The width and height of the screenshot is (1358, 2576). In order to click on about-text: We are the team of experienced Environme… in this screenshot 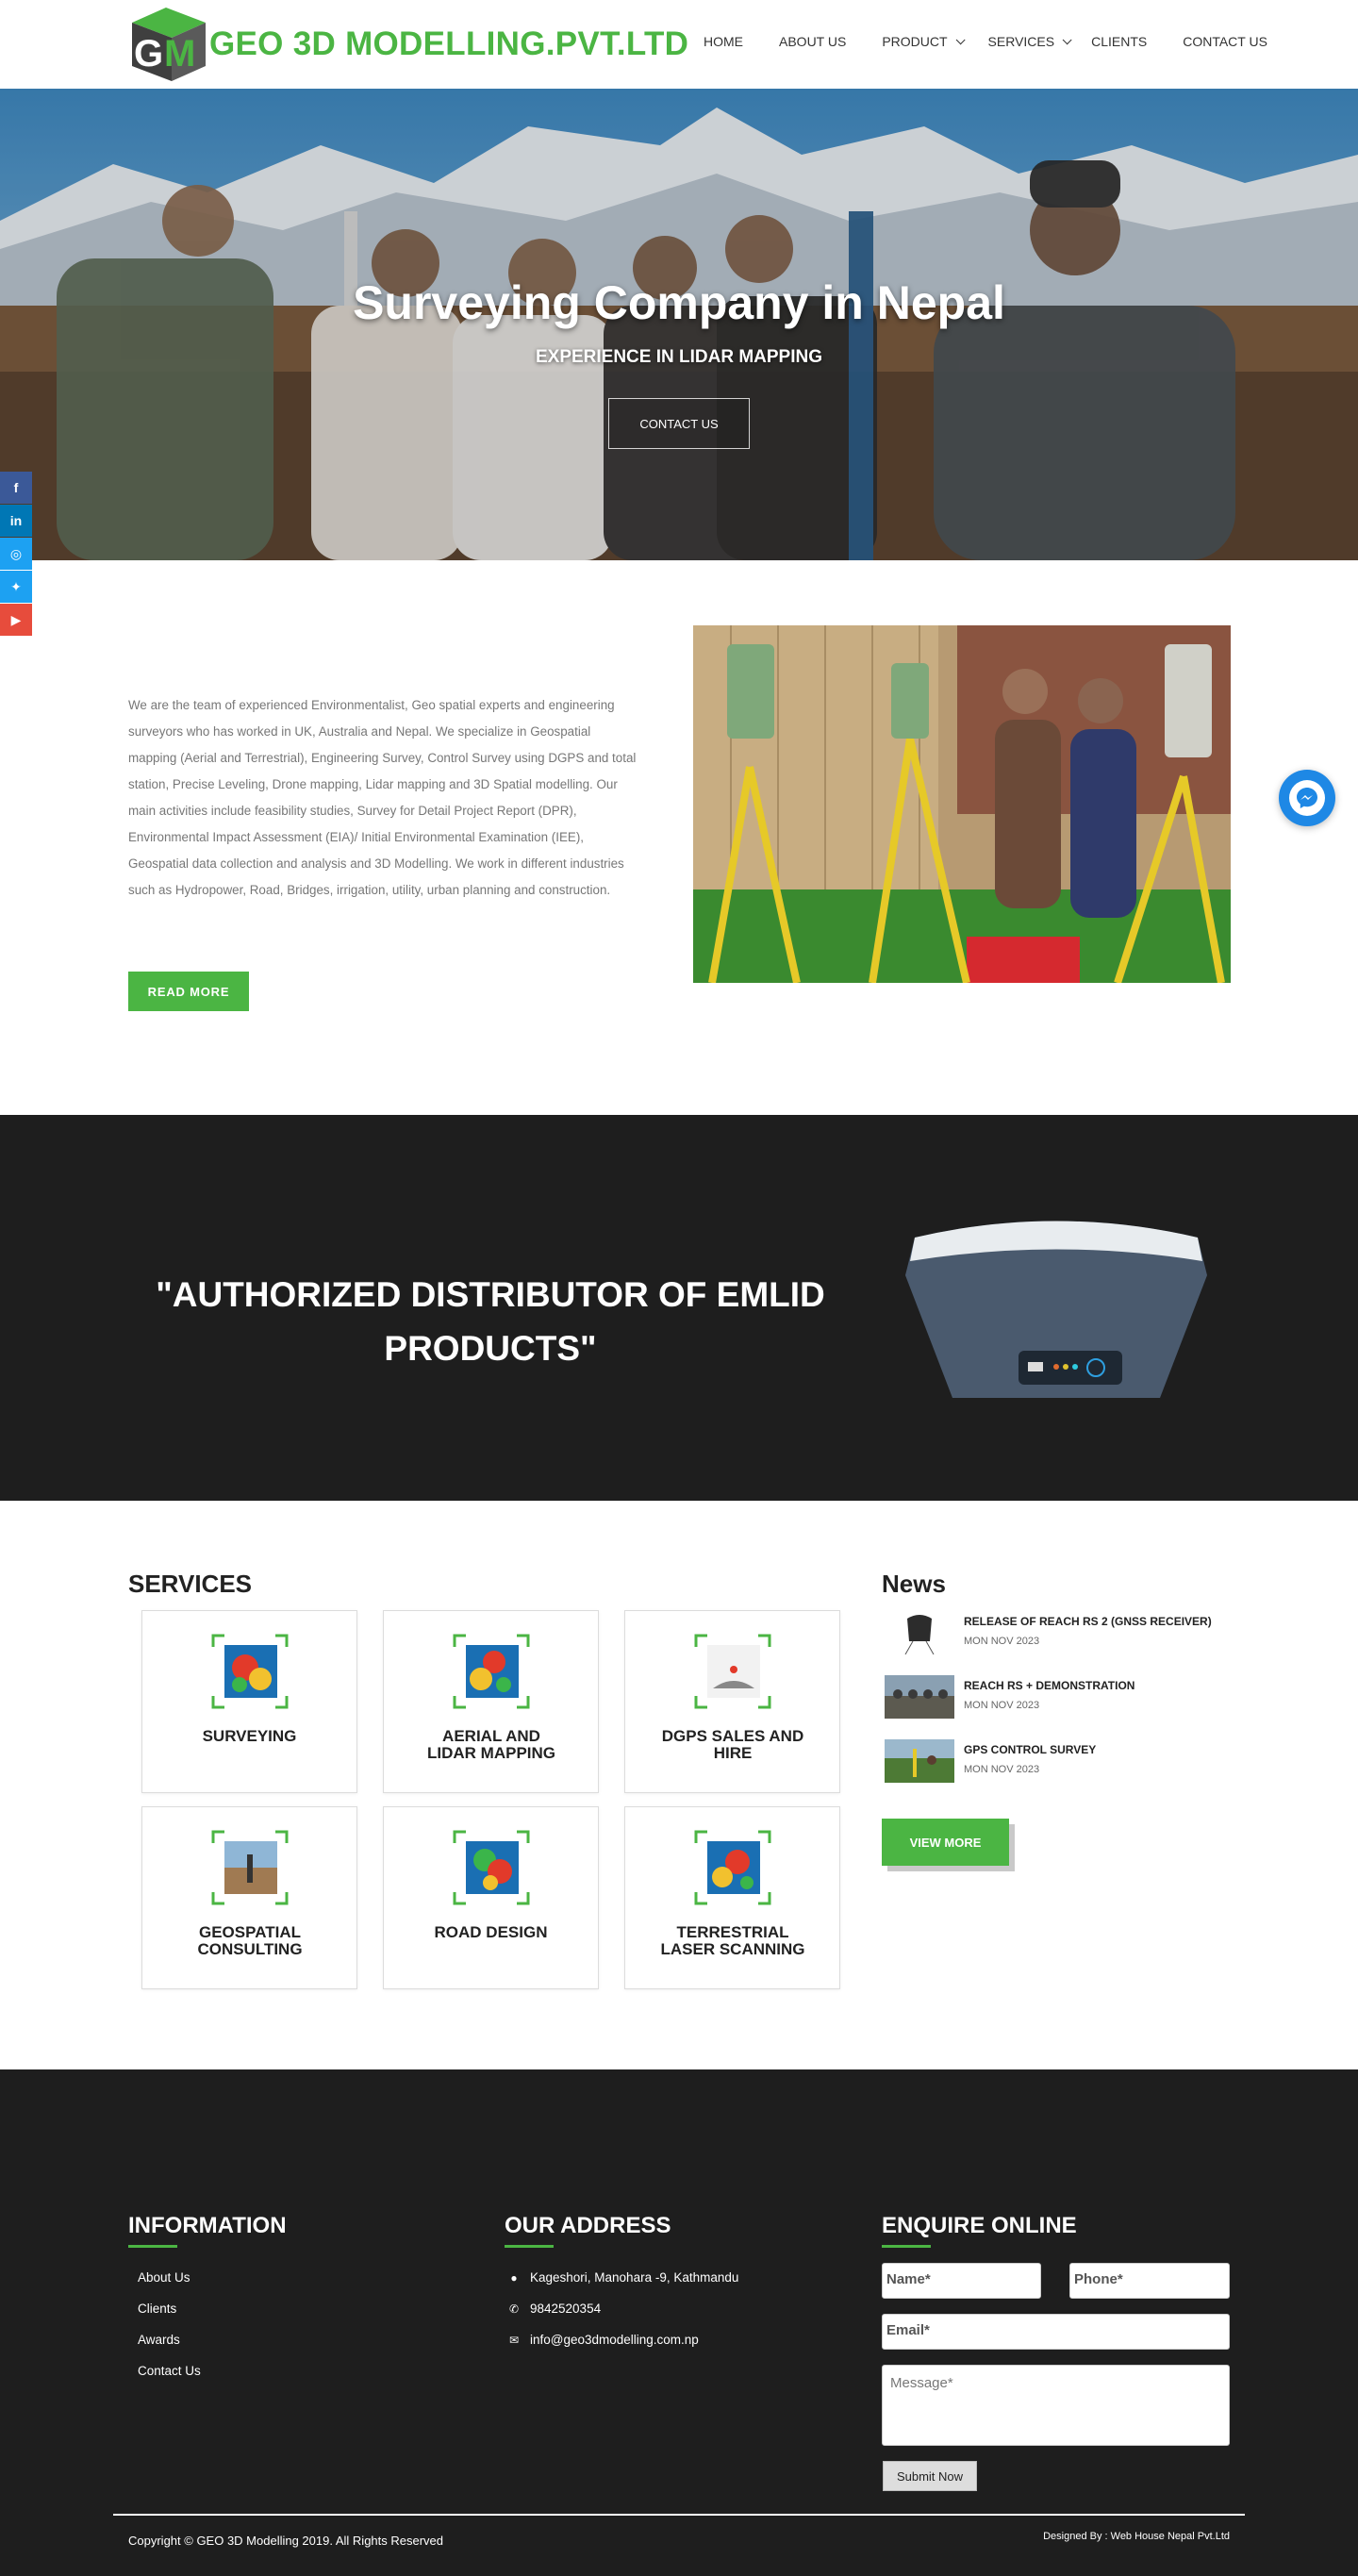, I will do `click(382, 797)`.